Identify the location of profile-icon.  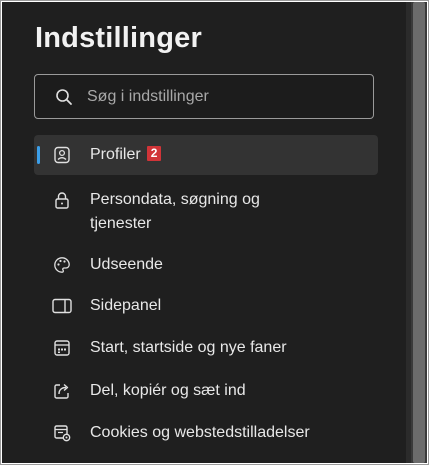
(62, 155).